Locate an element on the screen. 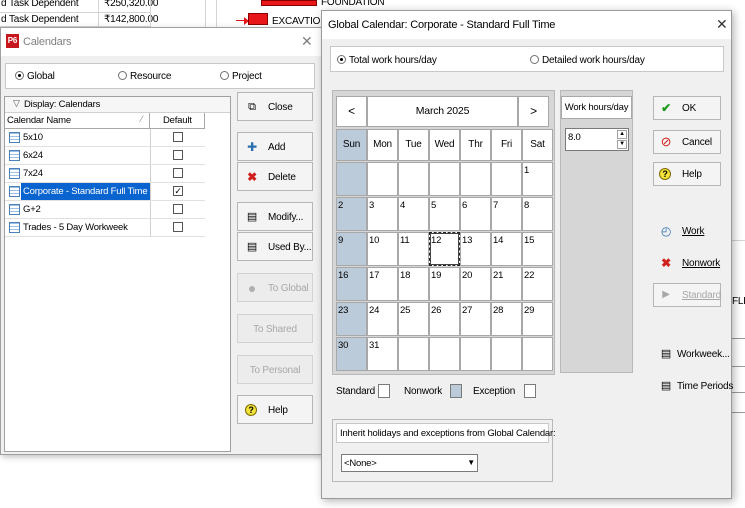 Image resolution: width=745 pixels, height=508 pixels. day-cell: 8 is located at coordinates (537, 214).